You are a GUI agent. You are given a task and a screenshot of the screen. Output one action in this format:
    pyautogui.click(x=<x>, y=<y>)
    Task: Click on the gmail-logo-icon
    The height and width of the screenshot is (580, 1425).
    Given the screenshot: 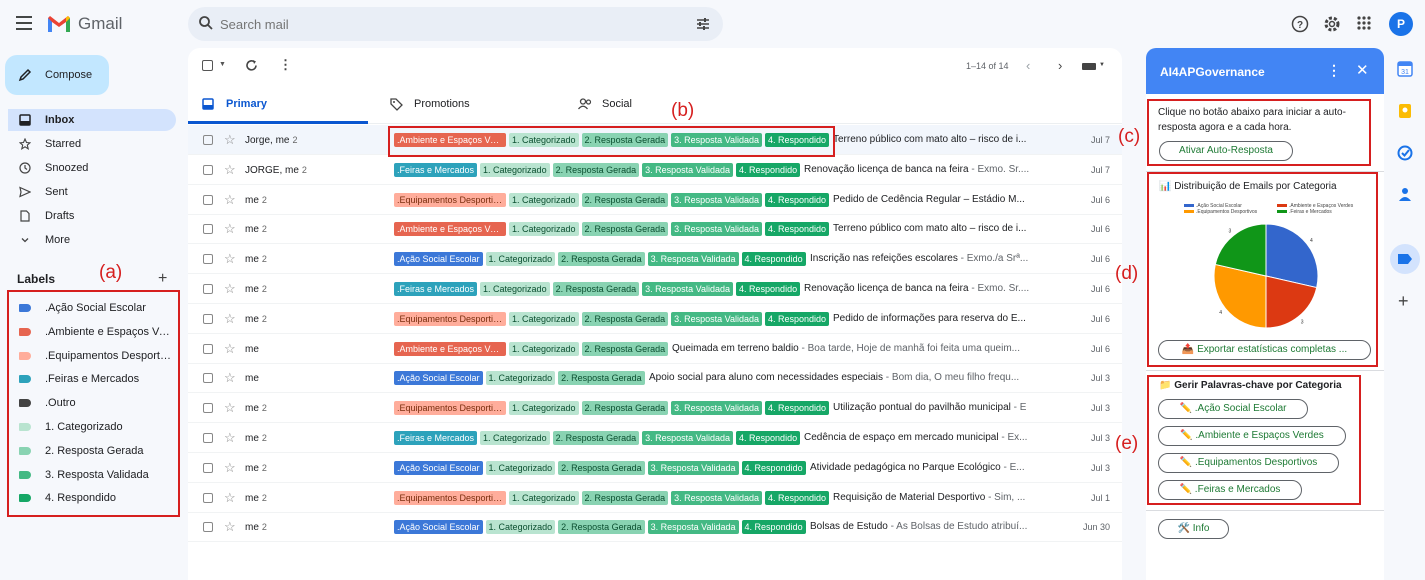 What is the action you would take?
    pyautogui.click(x=59, y=24)
    